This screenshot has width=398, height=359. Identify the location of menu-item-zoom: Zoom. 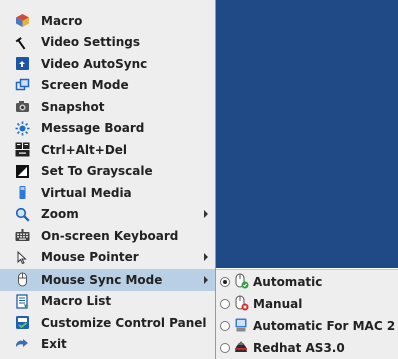
(107, 215).